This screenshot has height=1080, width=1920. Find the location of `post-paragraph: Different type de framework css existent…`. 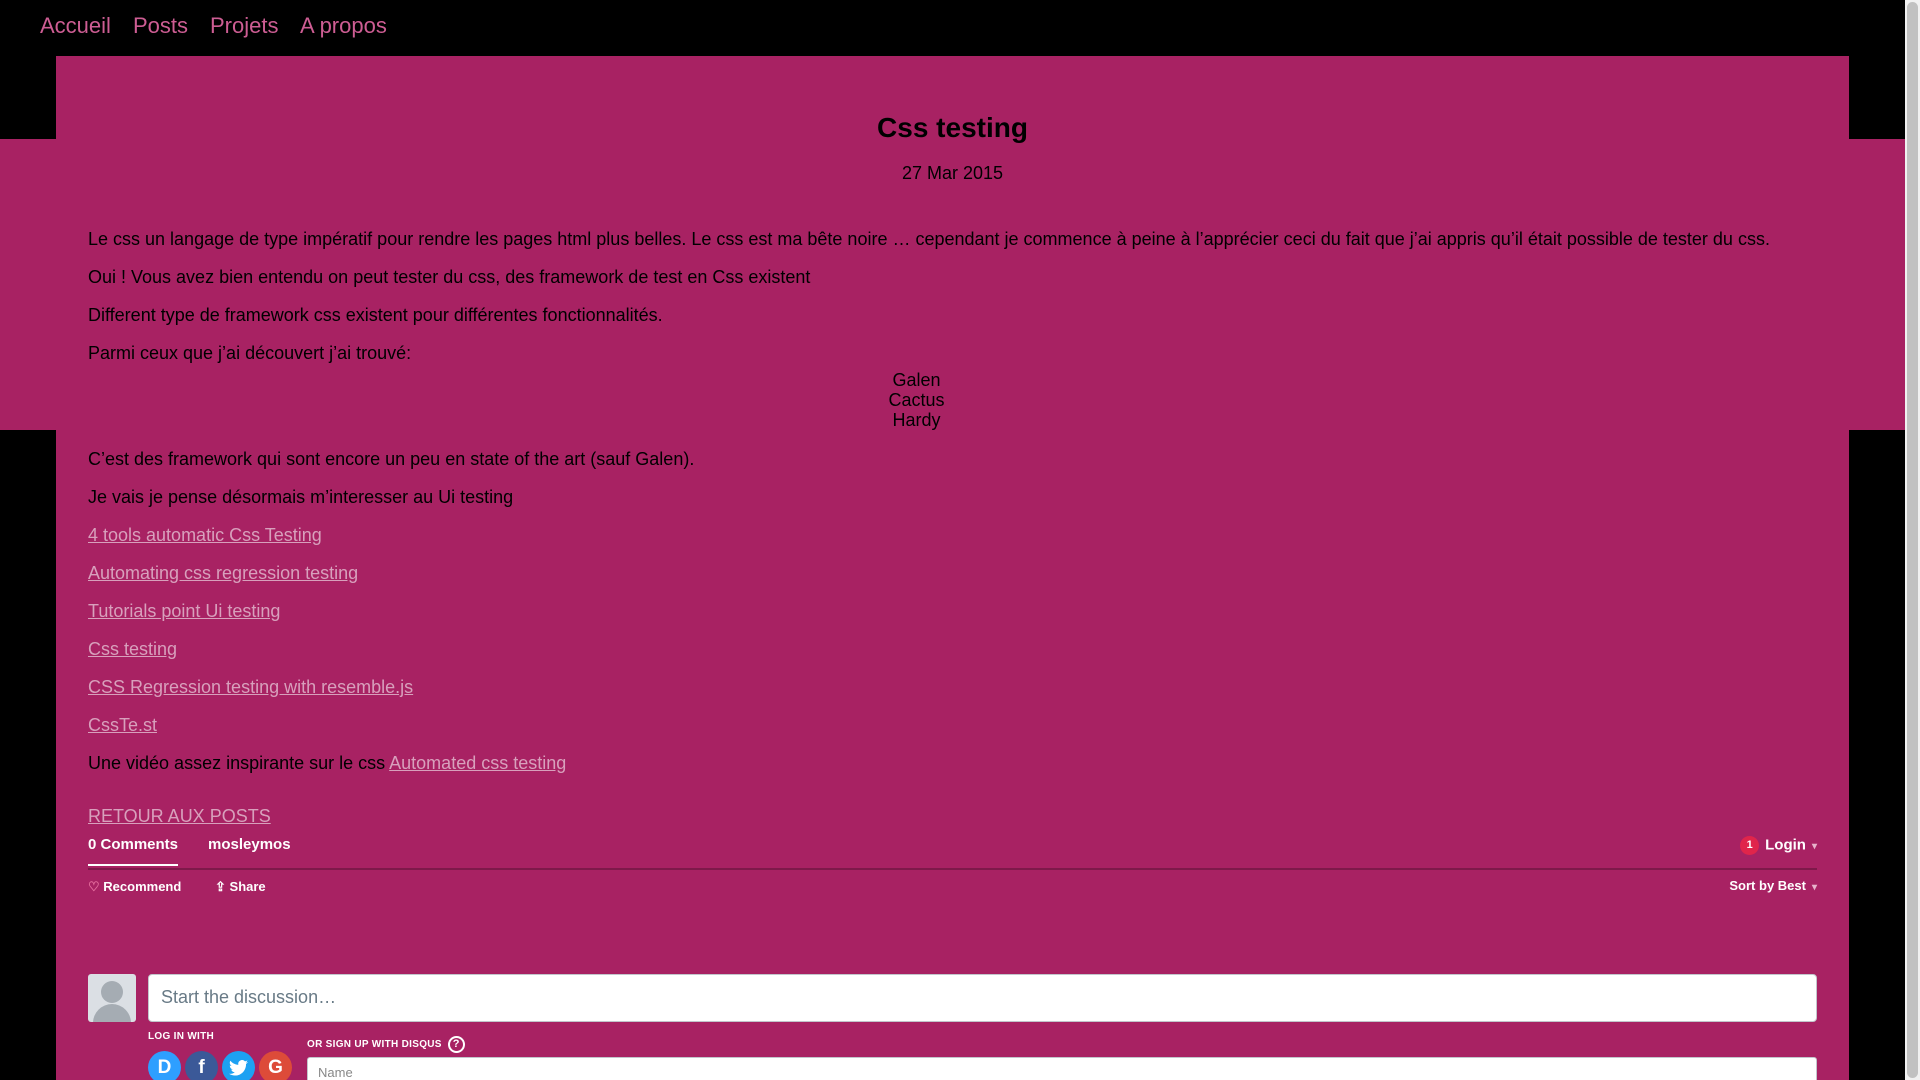

post-paragraph: Different type de framework css existent… is located at coordinates (375, 315).